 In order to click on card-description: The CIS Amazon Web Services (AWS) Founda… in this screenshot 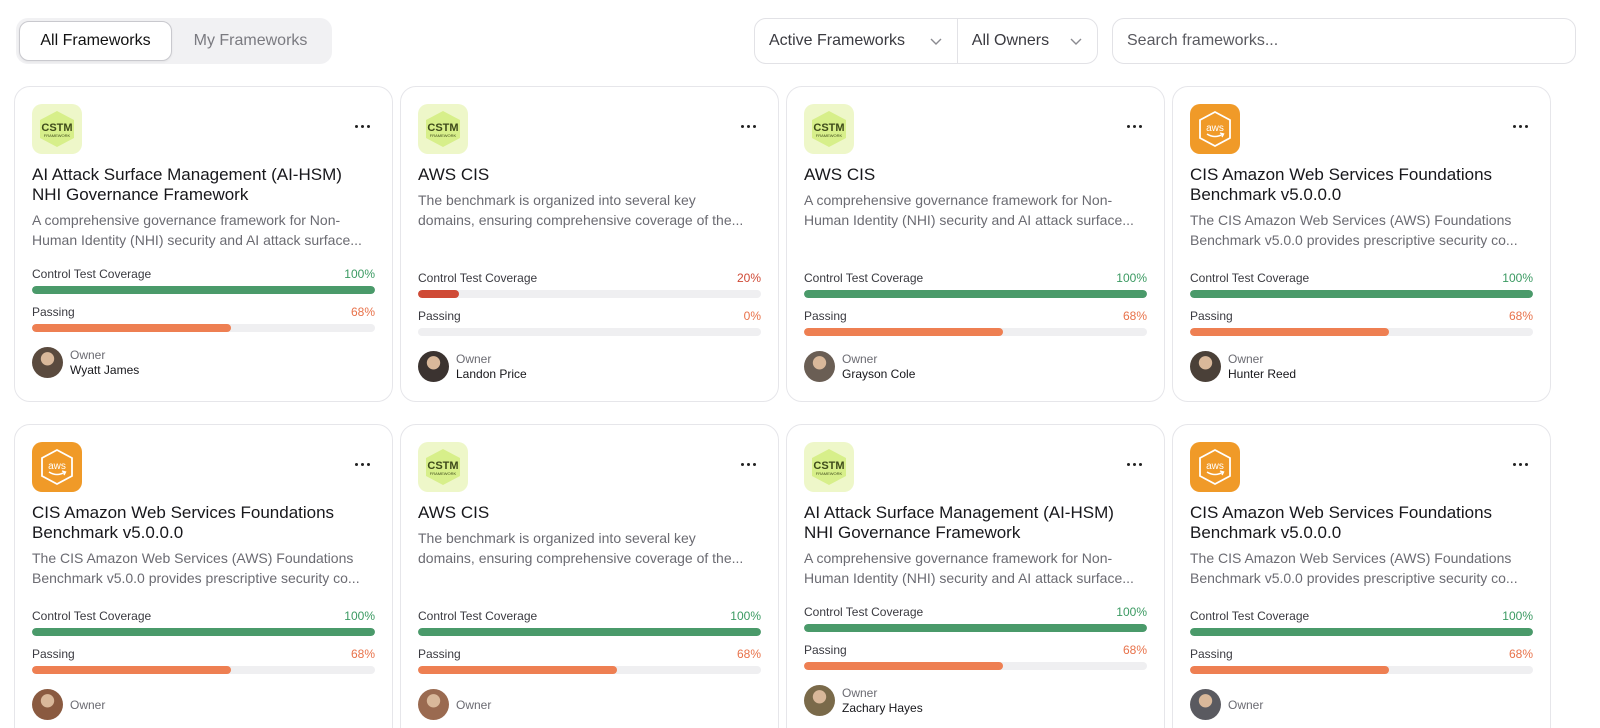, I will do `click(1362, 568)`.